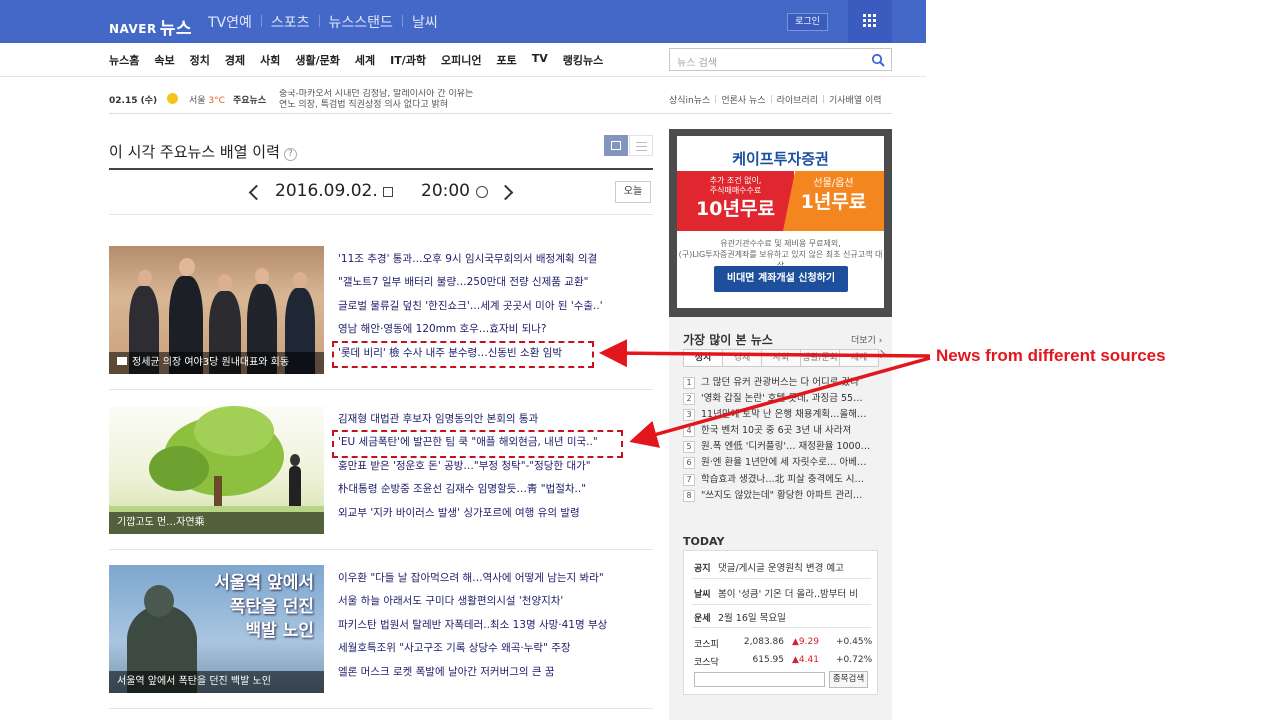 The width and height of the screenshot is (1280, 720). What do you see at coordinates (488, 492) in the screenshot?
I see `headline-link: 朴대통령 순방중 조윤선 김재수 임명할듯…靑 "법절차.."` at bounding box center [488, 492].